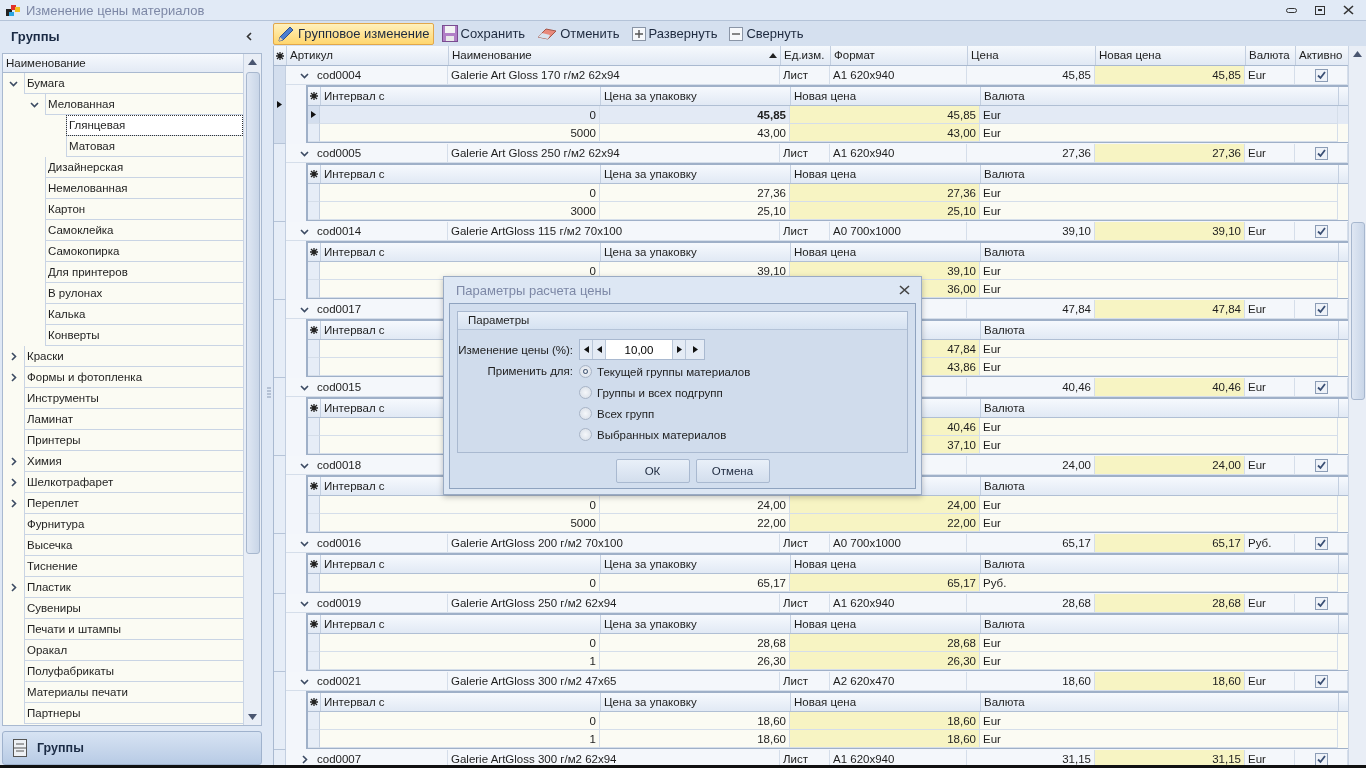 The height and width of the screenshot is (768, 1366). Describe the element at coordinates (249, 37) in the screenshot. I see `collapse-icon` at that location.